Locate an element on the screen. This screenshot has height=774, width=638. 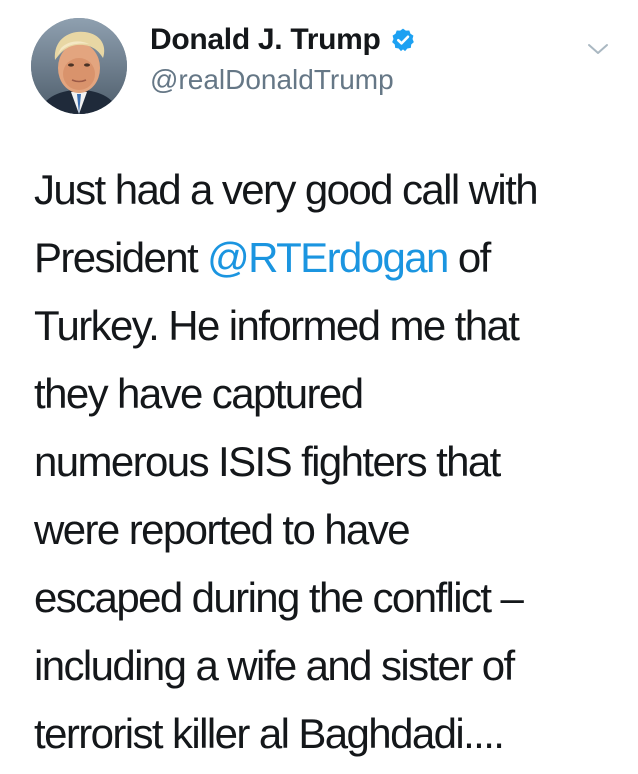
tweet-text-line: Turkey. He informed me that is located at coordinates (329, 326).